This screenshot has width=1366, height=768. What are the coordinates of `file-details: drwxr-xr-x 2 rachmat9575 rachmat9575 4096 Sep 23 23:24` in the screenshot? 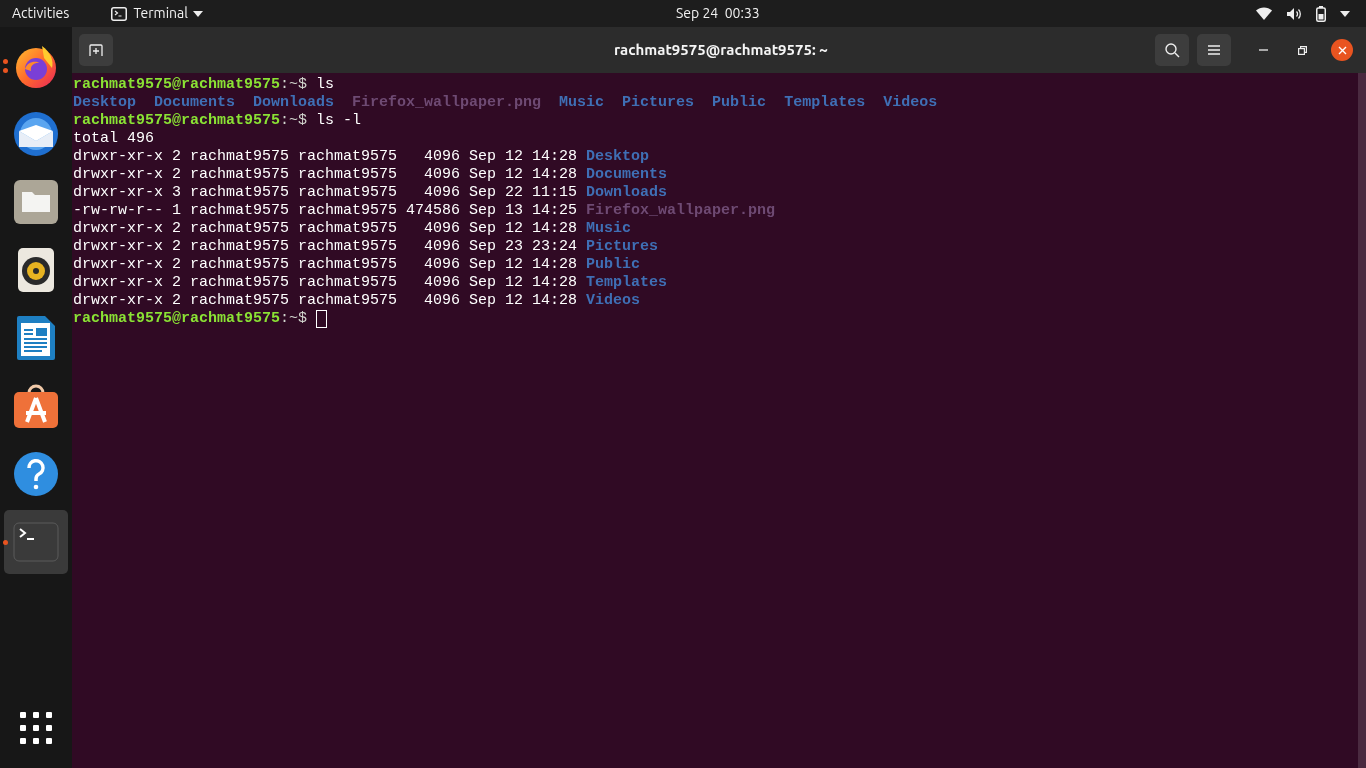 It's located at (325, 247).